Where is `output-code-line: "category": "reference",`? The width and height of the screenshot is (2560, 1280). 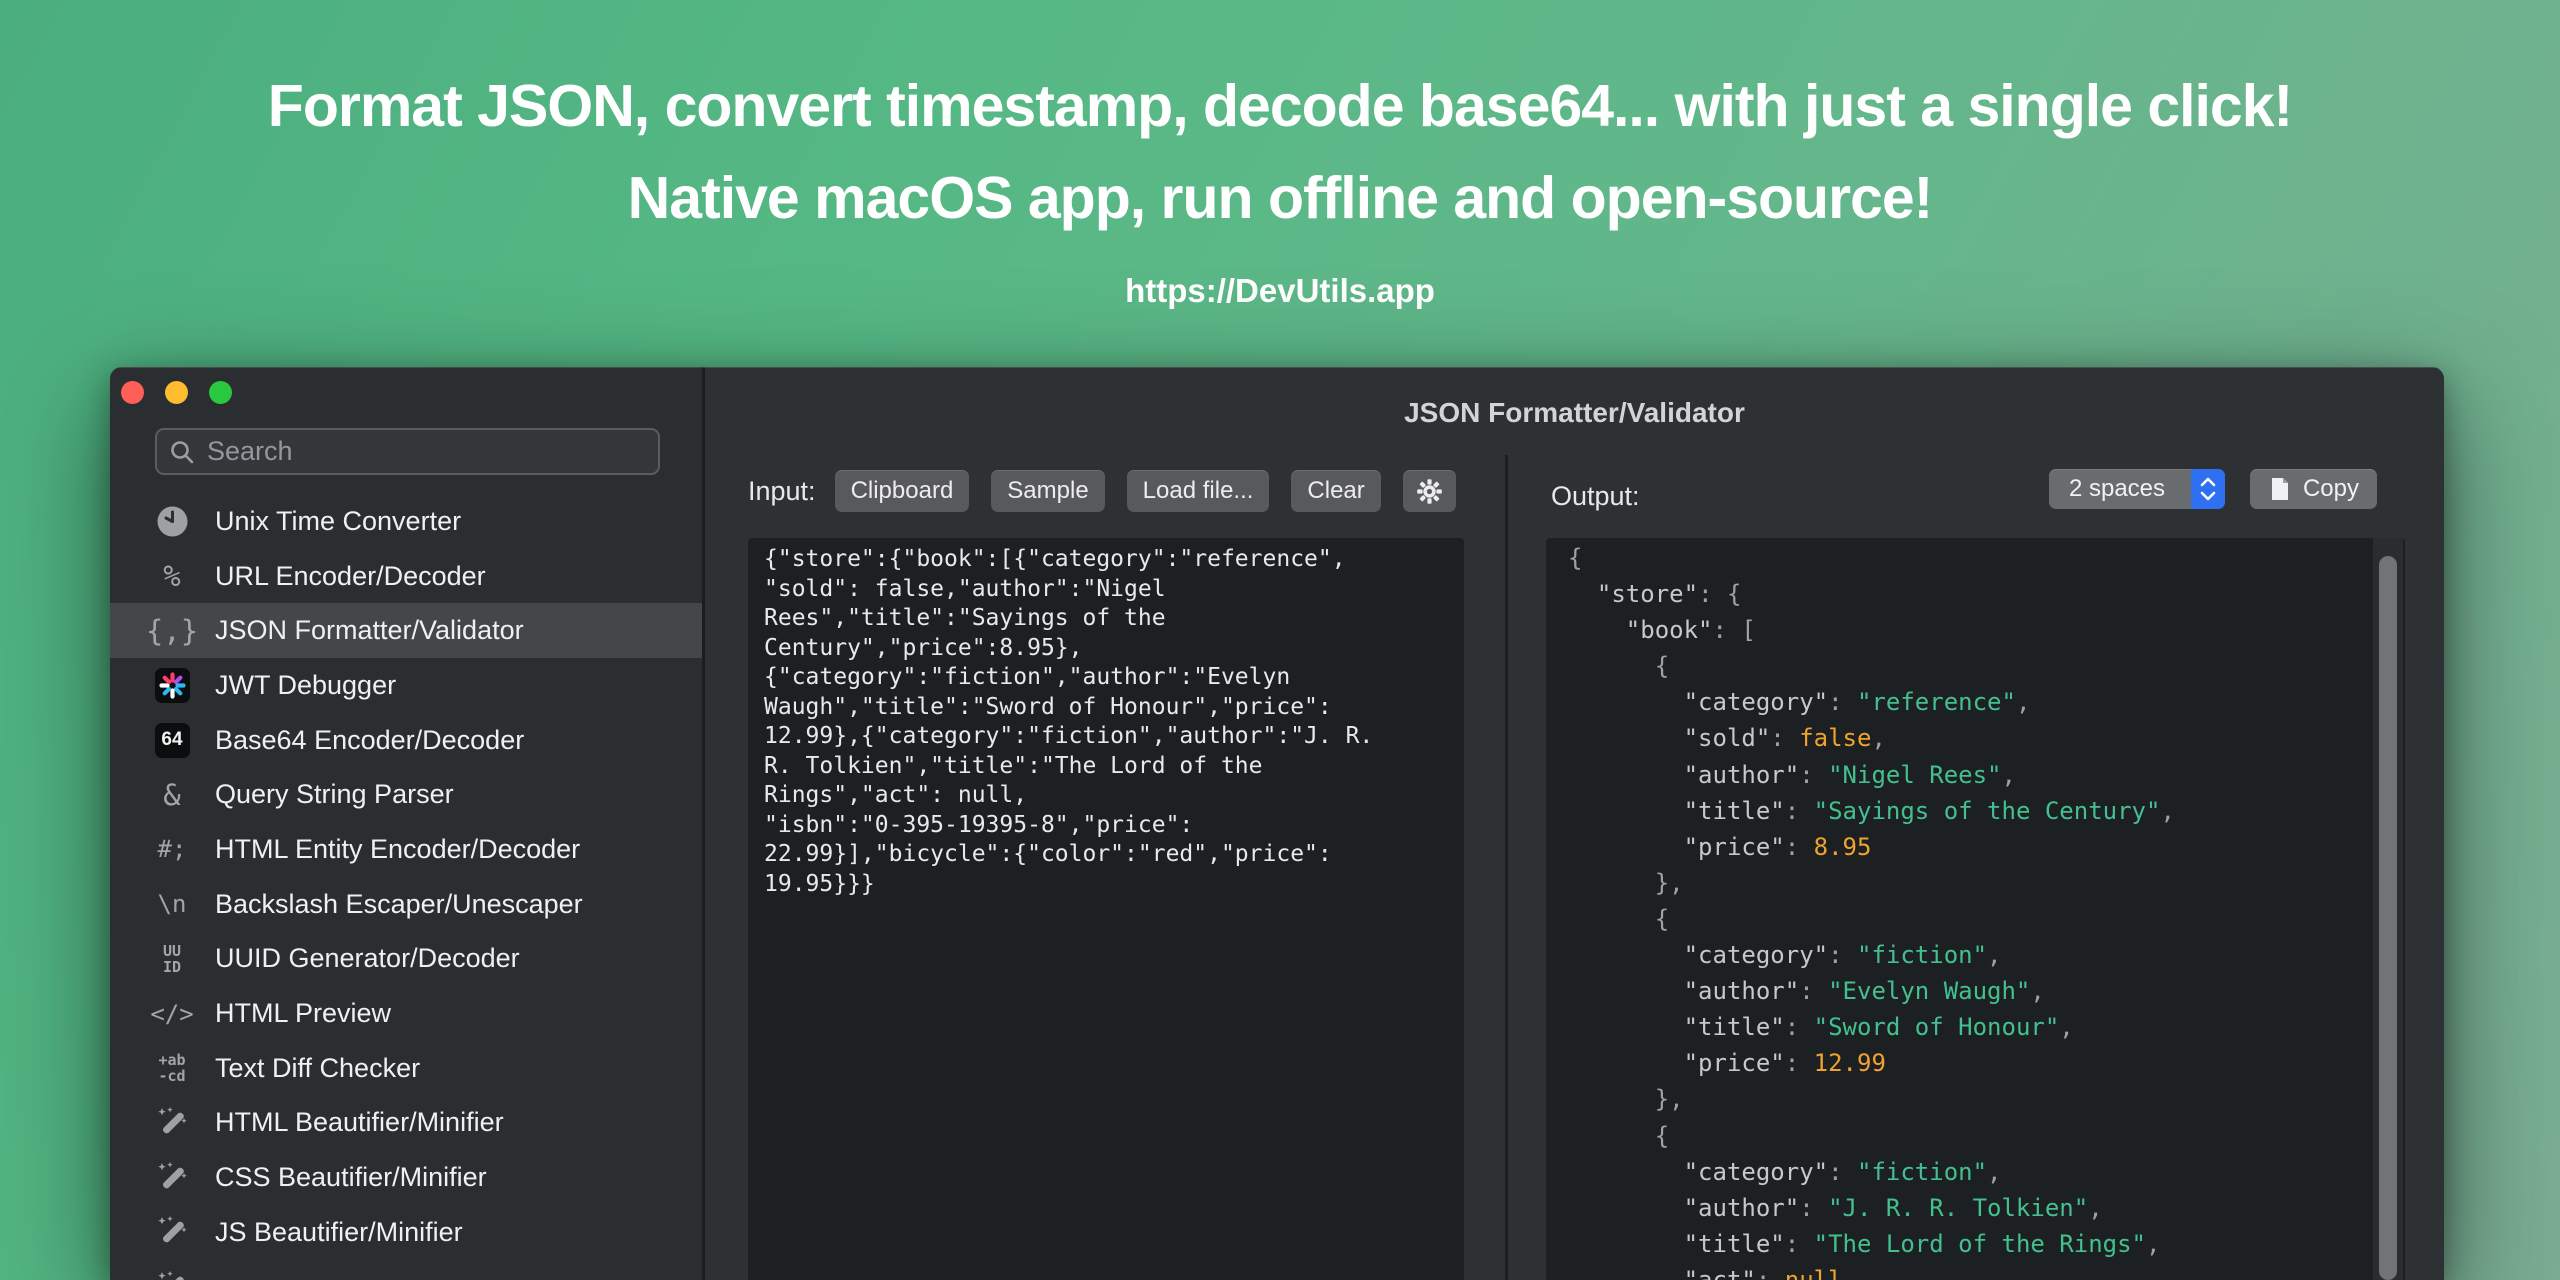 output-code-line: "category": "reference", is located at coordinates (1857, 702).